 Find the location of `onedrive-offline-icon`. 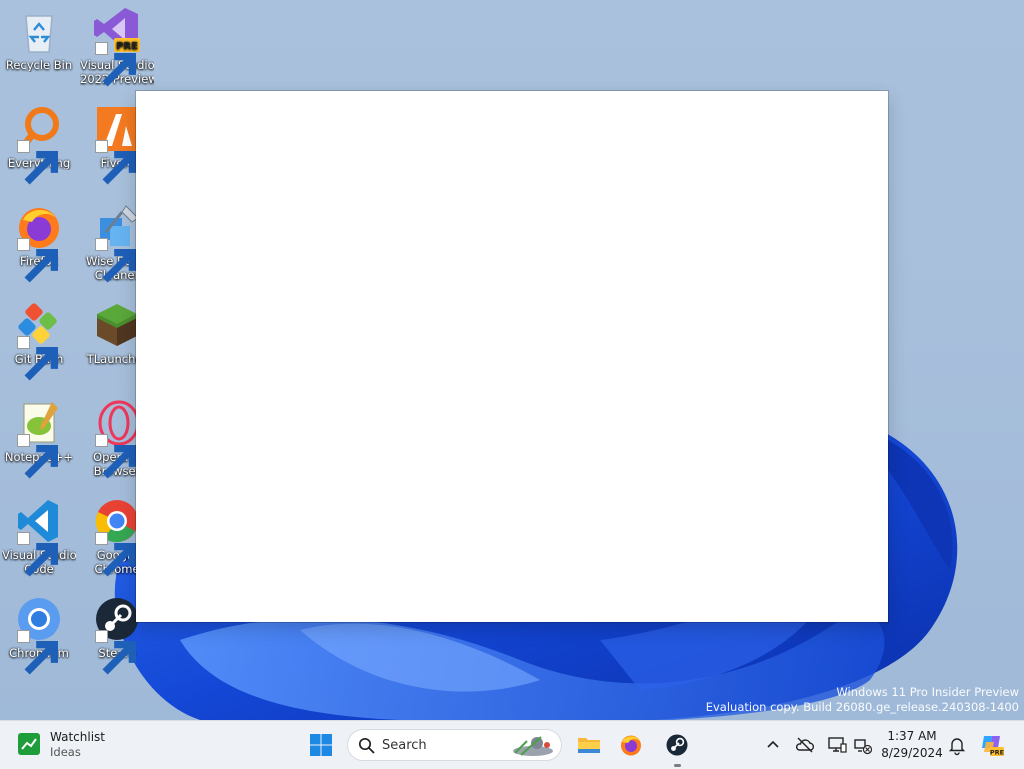

onedrive-offline-icon is located at coordinates (805, 745).